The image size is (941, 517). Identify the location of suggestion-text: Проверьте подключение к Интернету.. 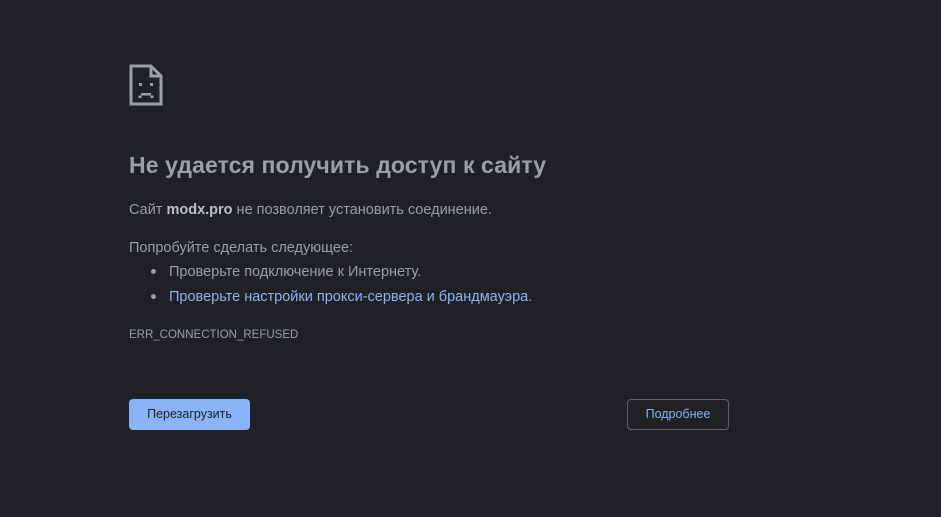
(295, 272).